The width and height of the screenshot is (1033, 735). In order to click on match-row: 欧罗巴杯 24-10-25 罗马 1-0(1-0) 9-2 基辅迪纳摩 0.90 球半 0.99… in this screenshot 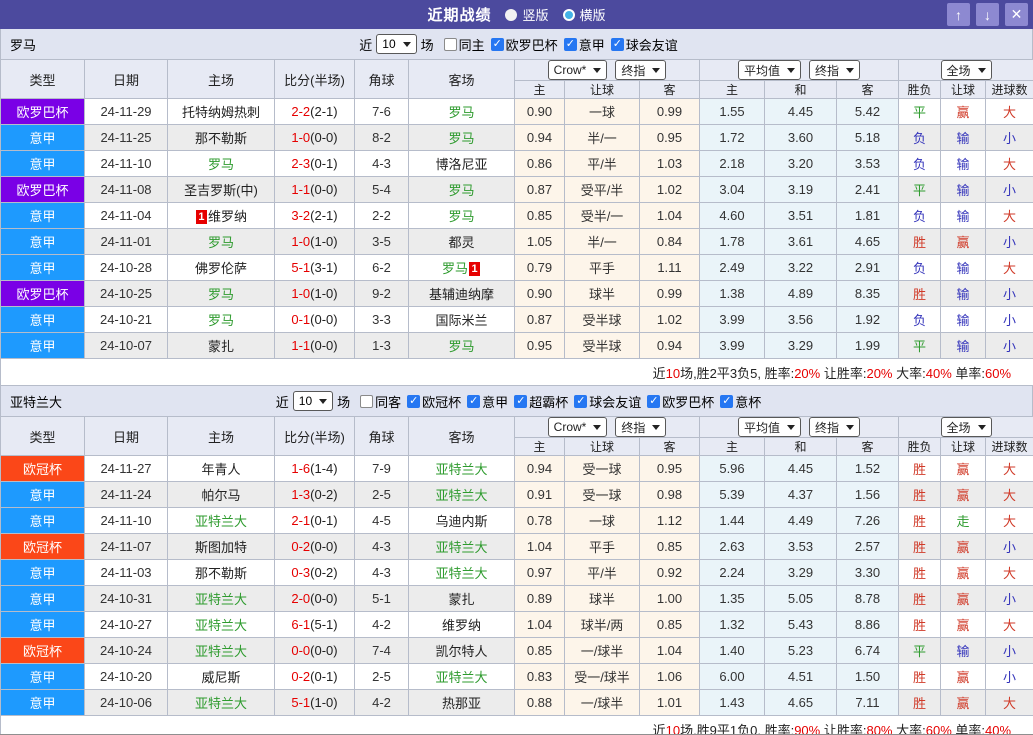, I will do `click(516, 293)`.